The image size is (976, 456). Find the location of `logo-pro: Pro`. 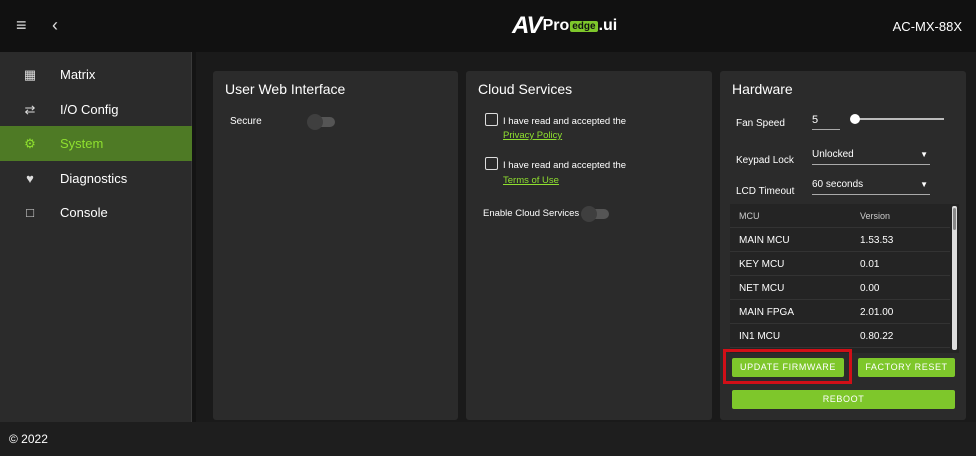

logo-pro: Pro is located at coordinates (556, 25).